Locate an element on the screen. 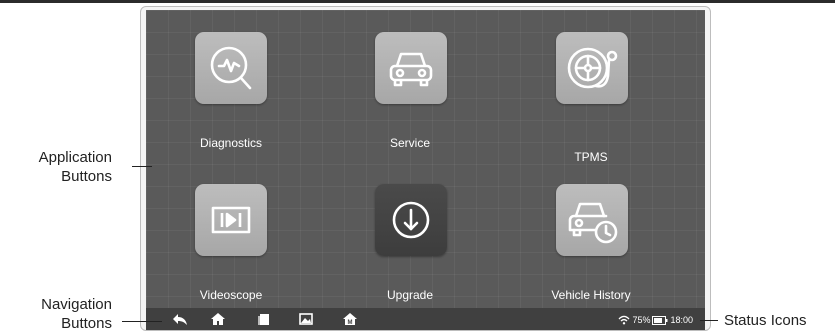  battery-icon is located at coordinates (660, 320).